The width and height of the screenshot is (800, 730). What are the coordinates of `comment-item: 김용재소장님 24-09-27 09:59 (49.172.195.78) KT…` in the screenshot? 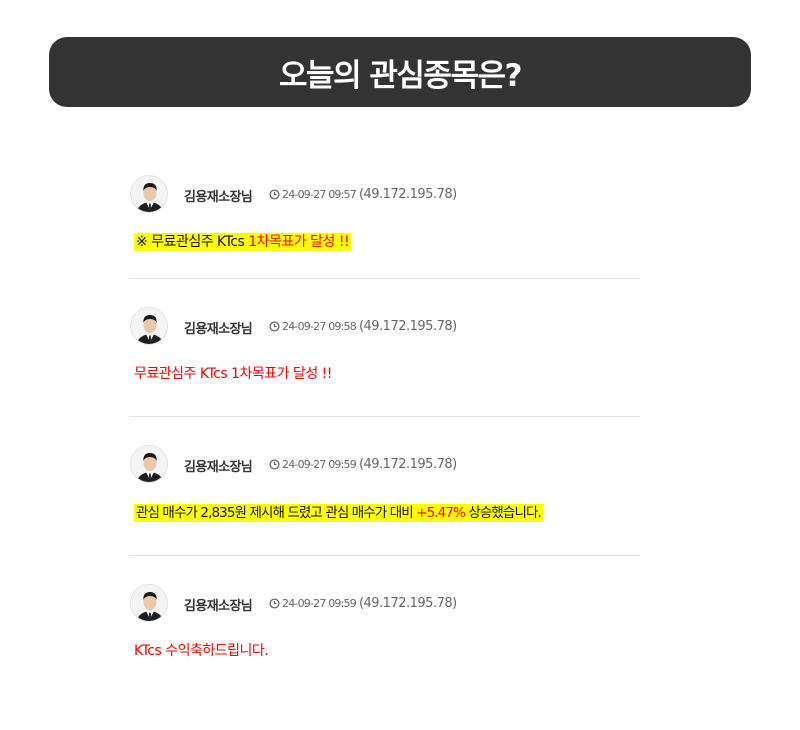 It's located at (384, 629).